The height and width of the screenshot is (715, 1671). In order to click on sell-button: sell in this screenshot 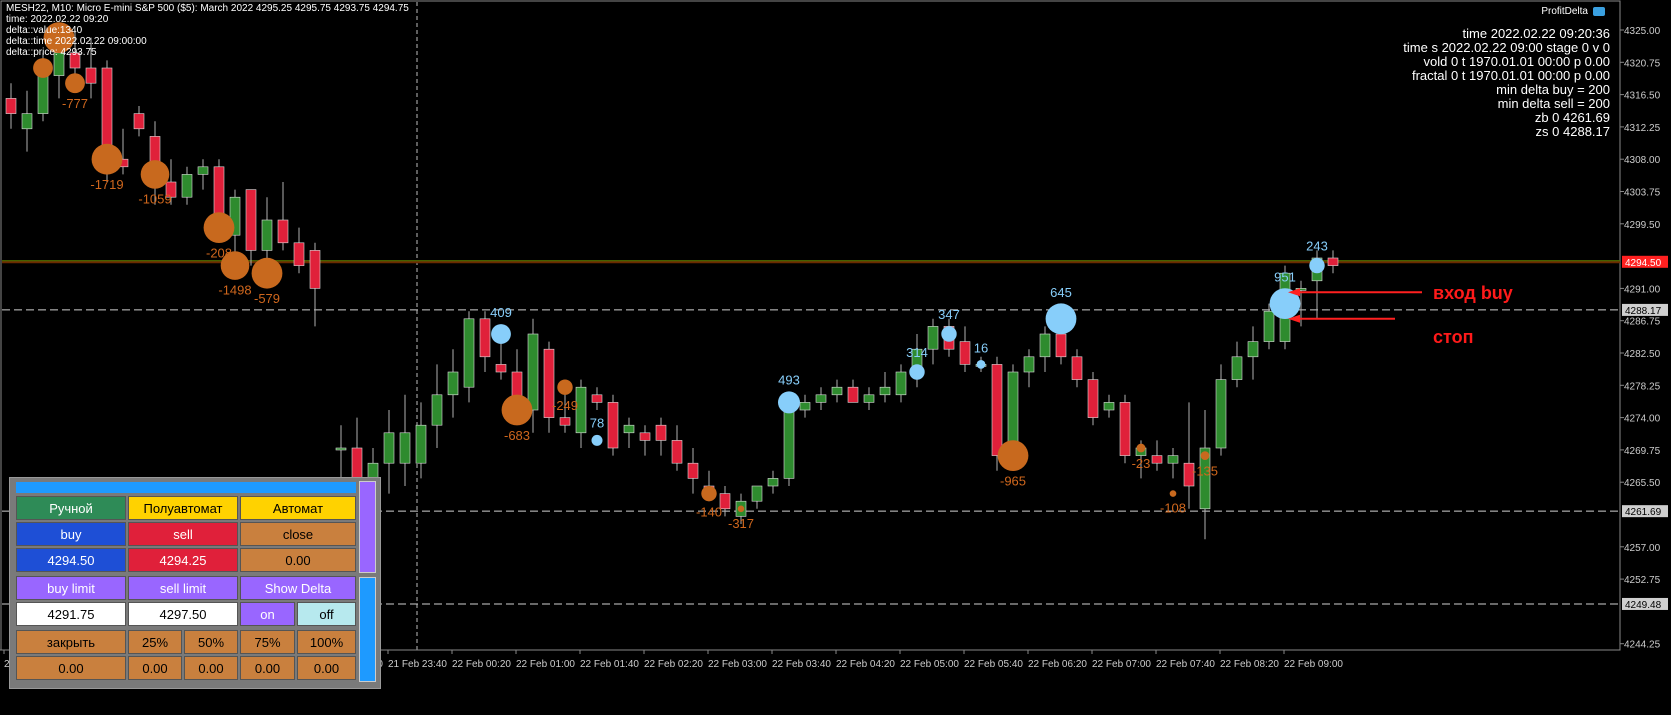, I will do `click(183, 534)`.